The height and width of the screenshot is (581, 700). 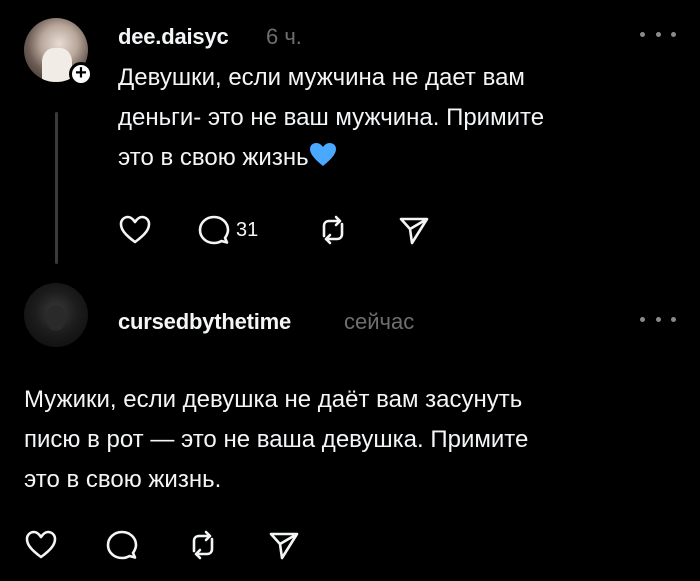 I want to click on blue-heart-emoji-icon, so click(x=323, y=161).